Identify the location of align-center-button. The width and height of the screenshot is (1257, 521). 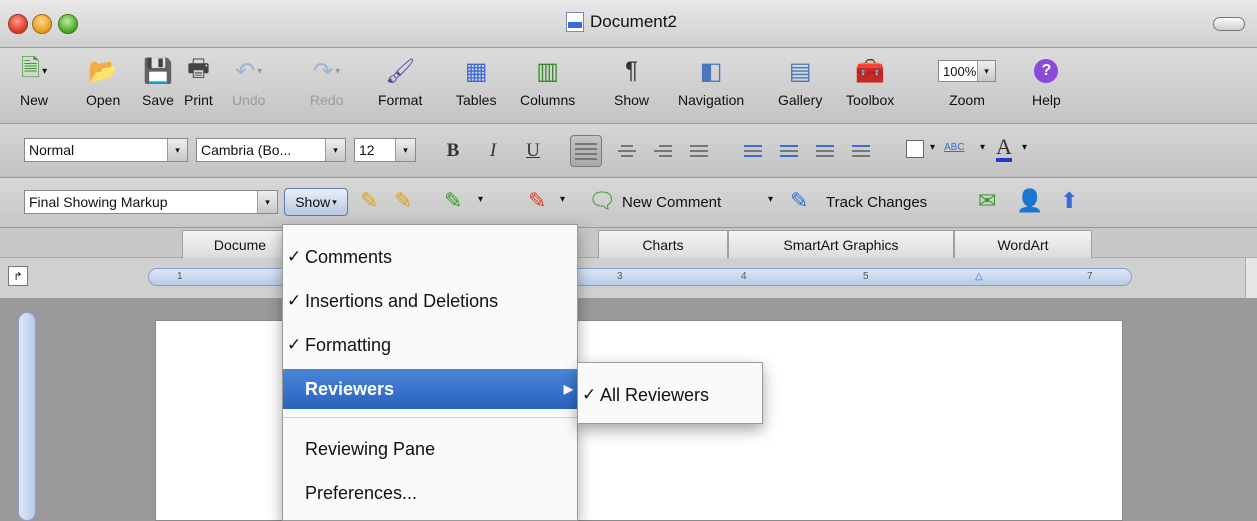
(627, 151).